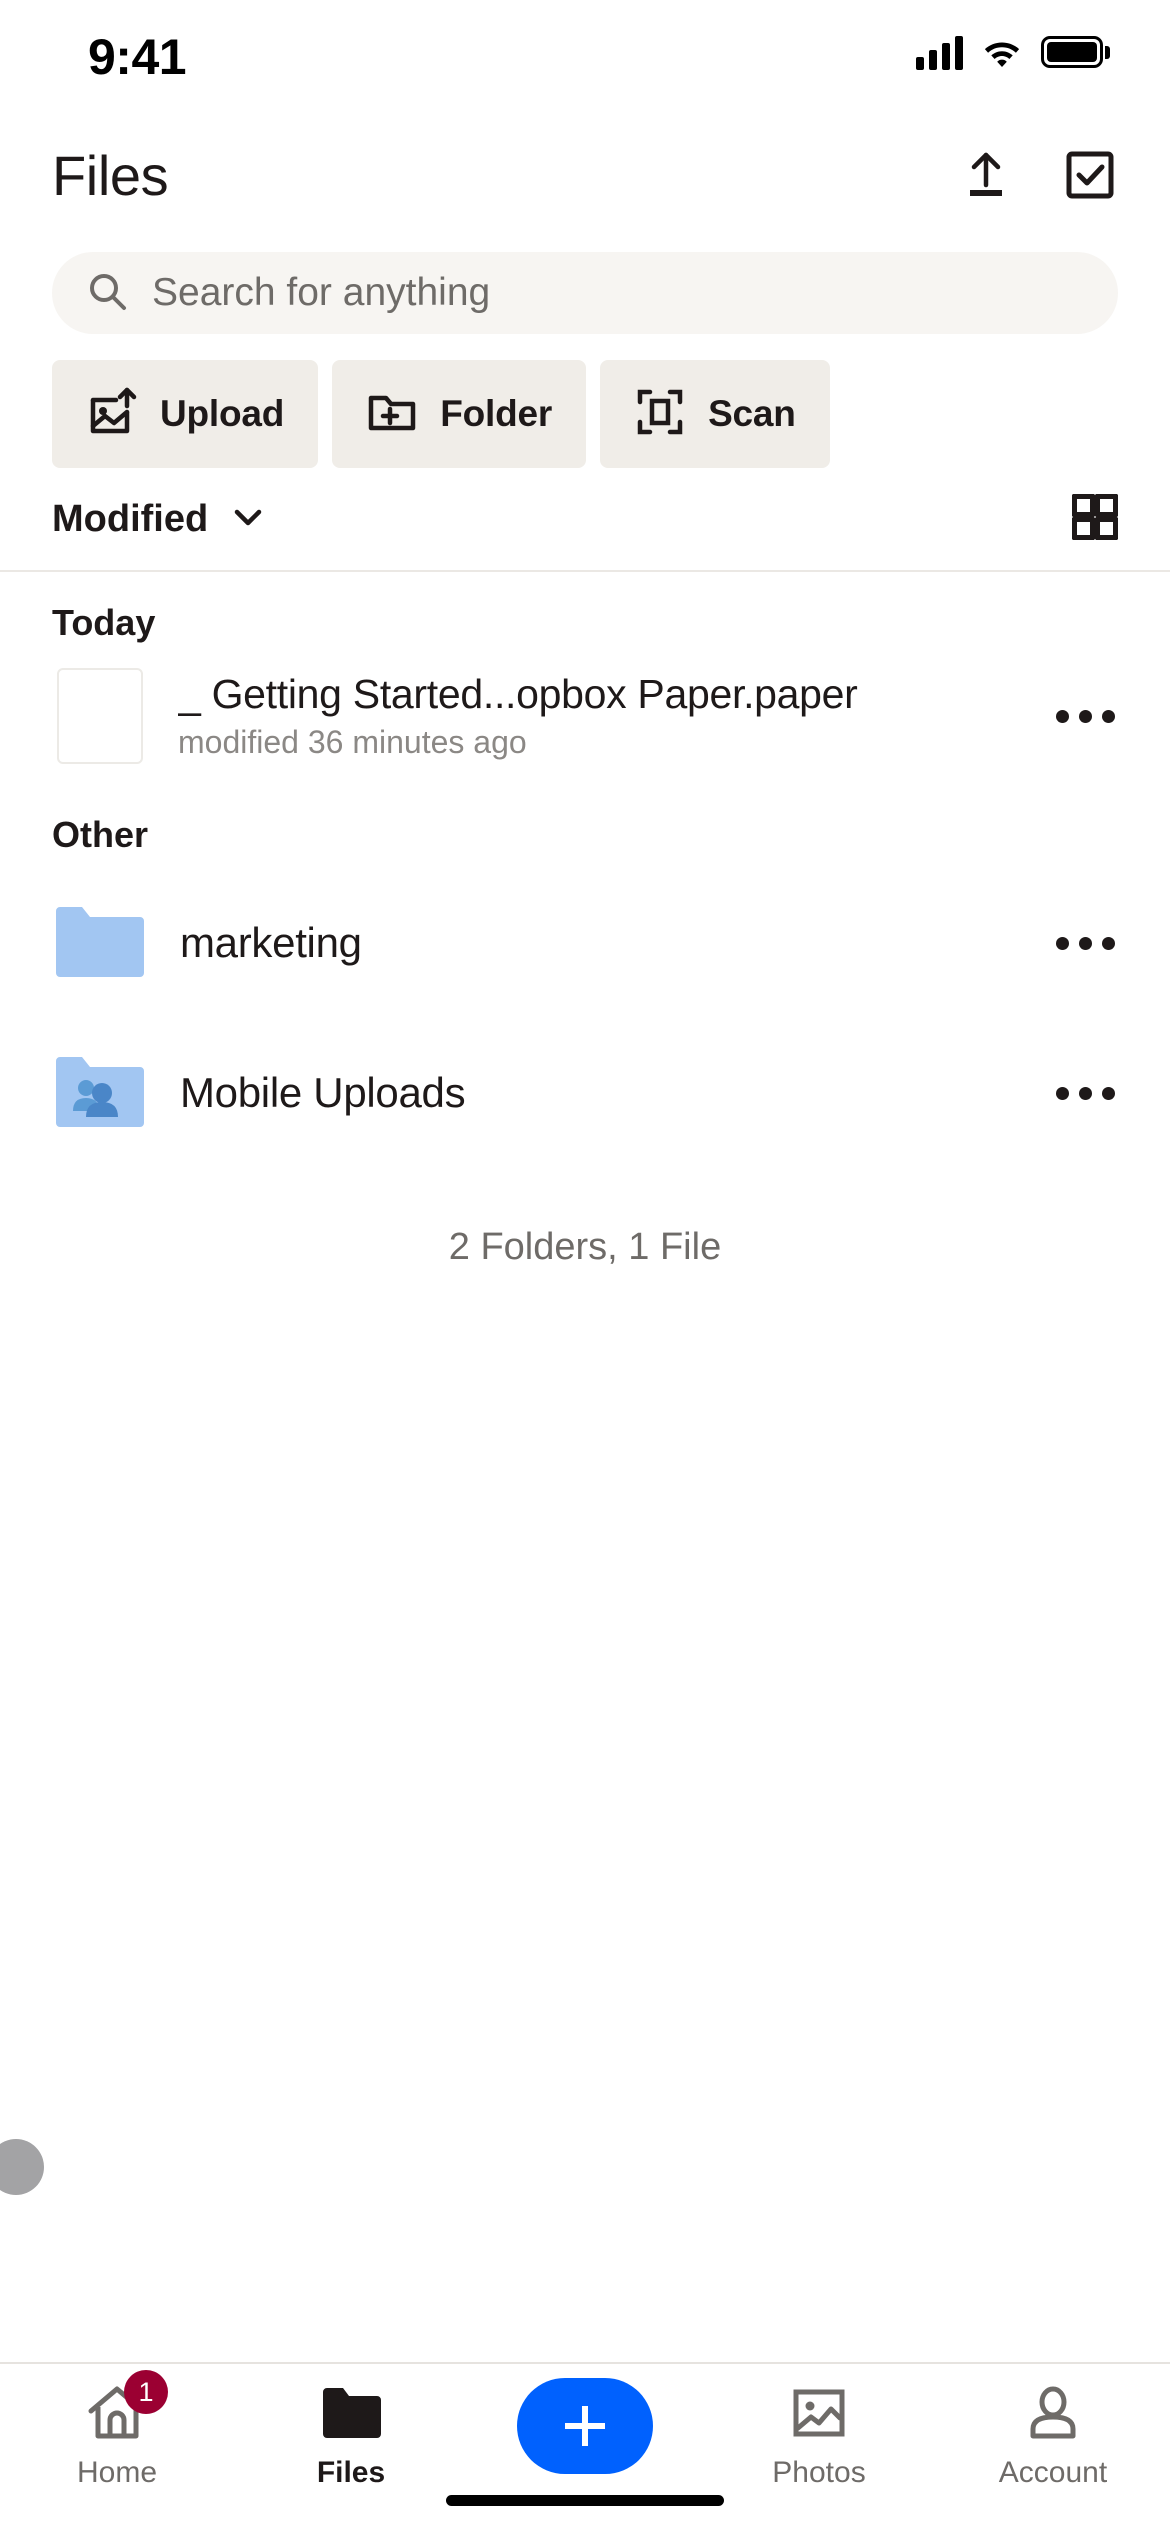 The image size is (1170, 2532). What do you see at coordinates (585, 175) in the screenshot?
I see `page-header: Files` at bounding box center [585, 175].